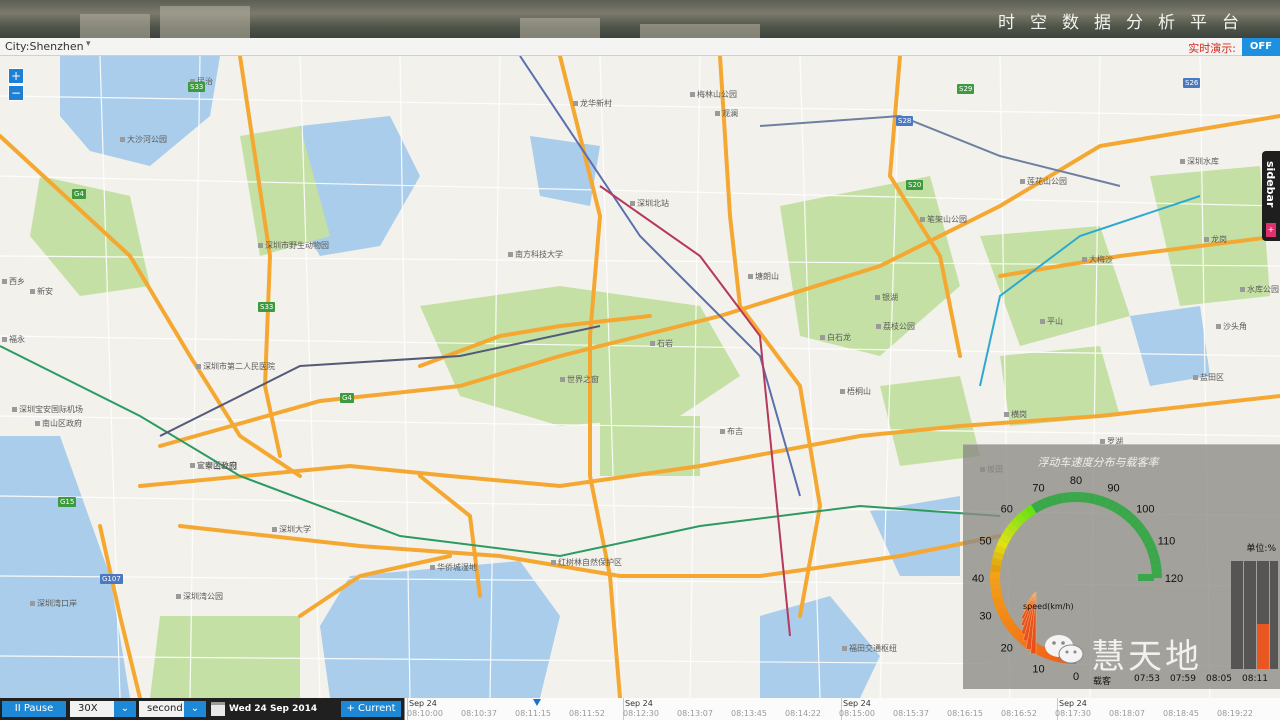  Describe the element at coordinates (479, 713) in the screenshot. I see `timeline-tick-label: 08:10:37` at that location.